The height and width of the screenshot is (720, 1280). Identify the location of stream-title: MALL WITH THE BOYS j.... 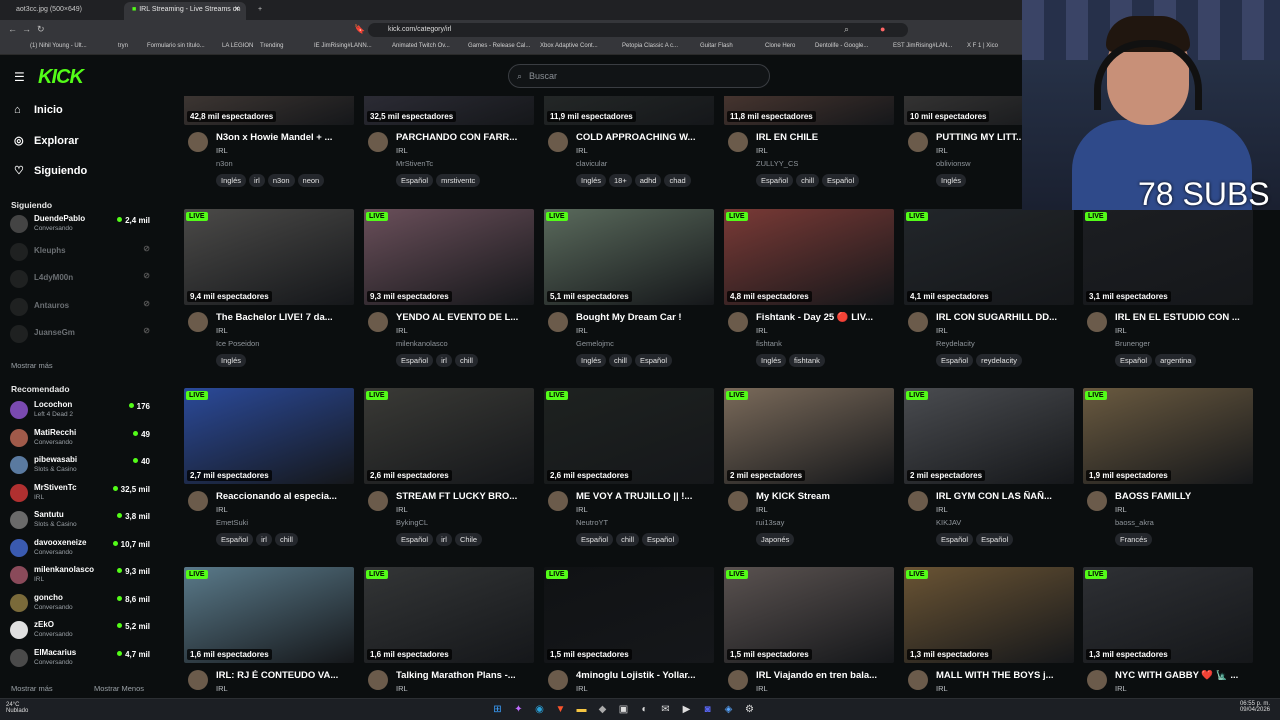
(1004, 675).